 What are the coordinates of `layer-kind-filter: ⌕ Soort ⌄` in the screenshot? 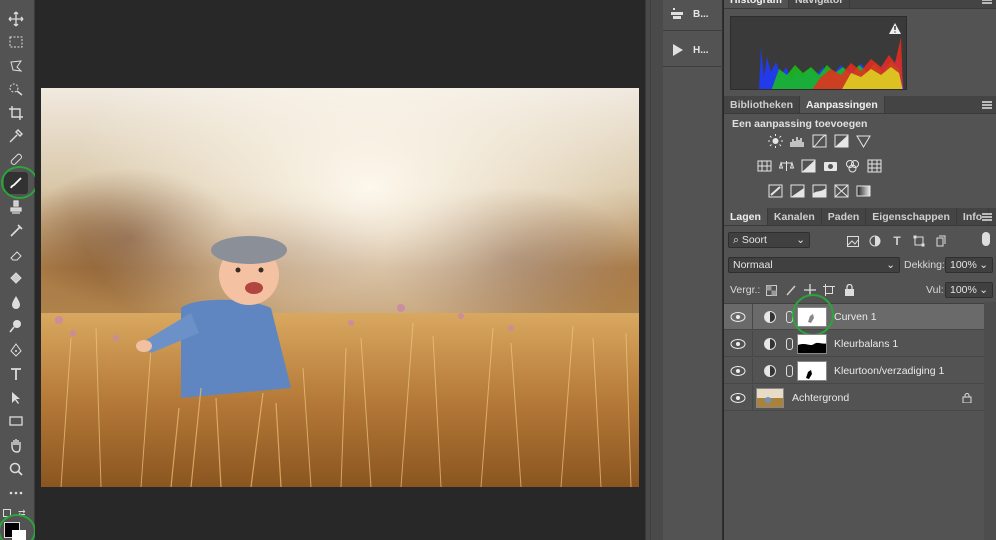 It's located at (769, 240).